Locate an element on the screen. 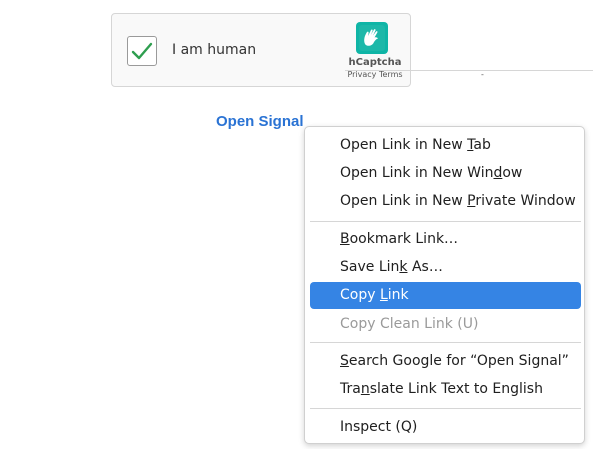  menu-item-search-google: Search Google for “Open Signal” is located at coordinates (445, 361).